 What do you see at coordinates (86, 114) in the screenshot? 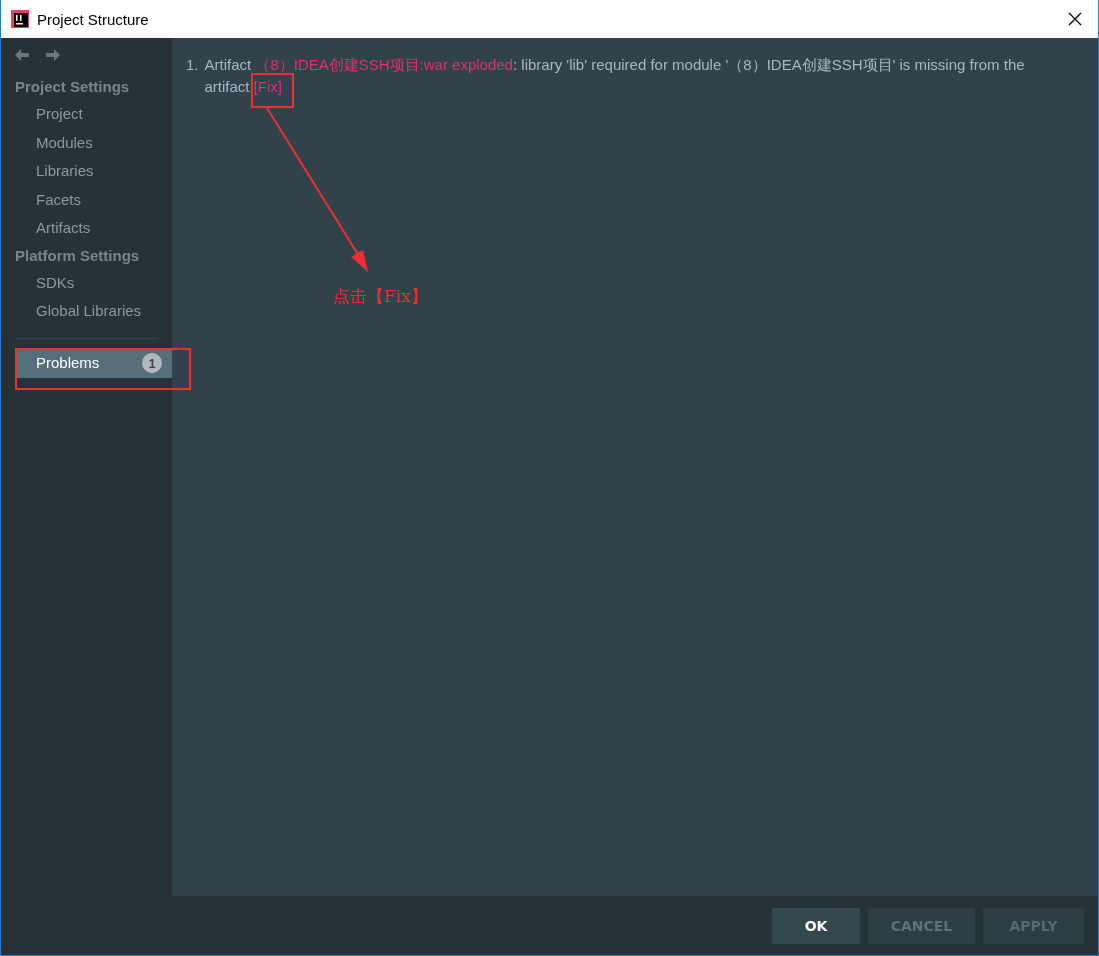
I see `sidebar-item: Project` at bounding box center [86, 114].